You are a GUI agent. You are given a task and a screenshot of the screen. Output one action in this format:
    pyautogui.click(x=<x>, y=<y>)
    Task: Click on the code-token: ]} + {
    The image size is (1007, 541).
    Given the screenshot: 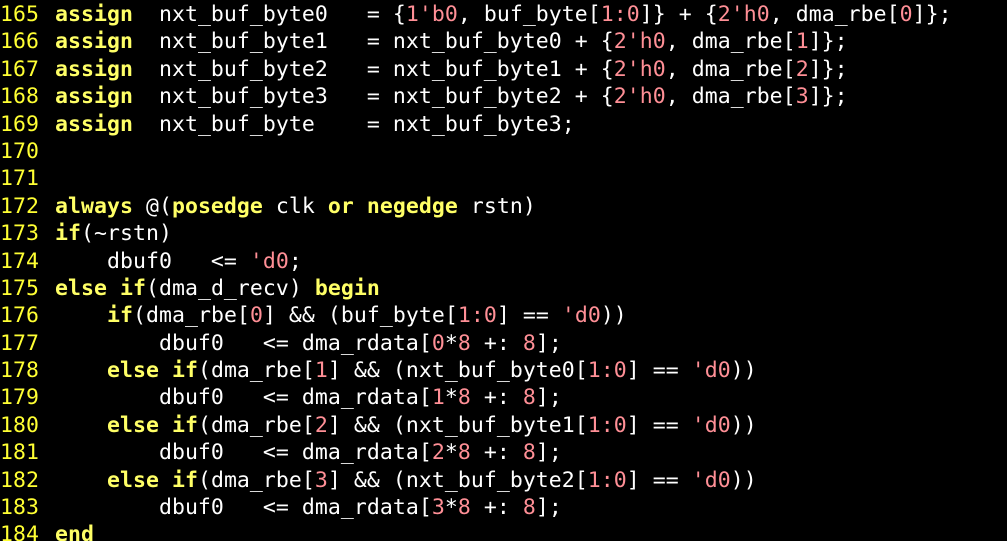 What is the action you would take?
    pyautogui.click(x=678, y=14)
    